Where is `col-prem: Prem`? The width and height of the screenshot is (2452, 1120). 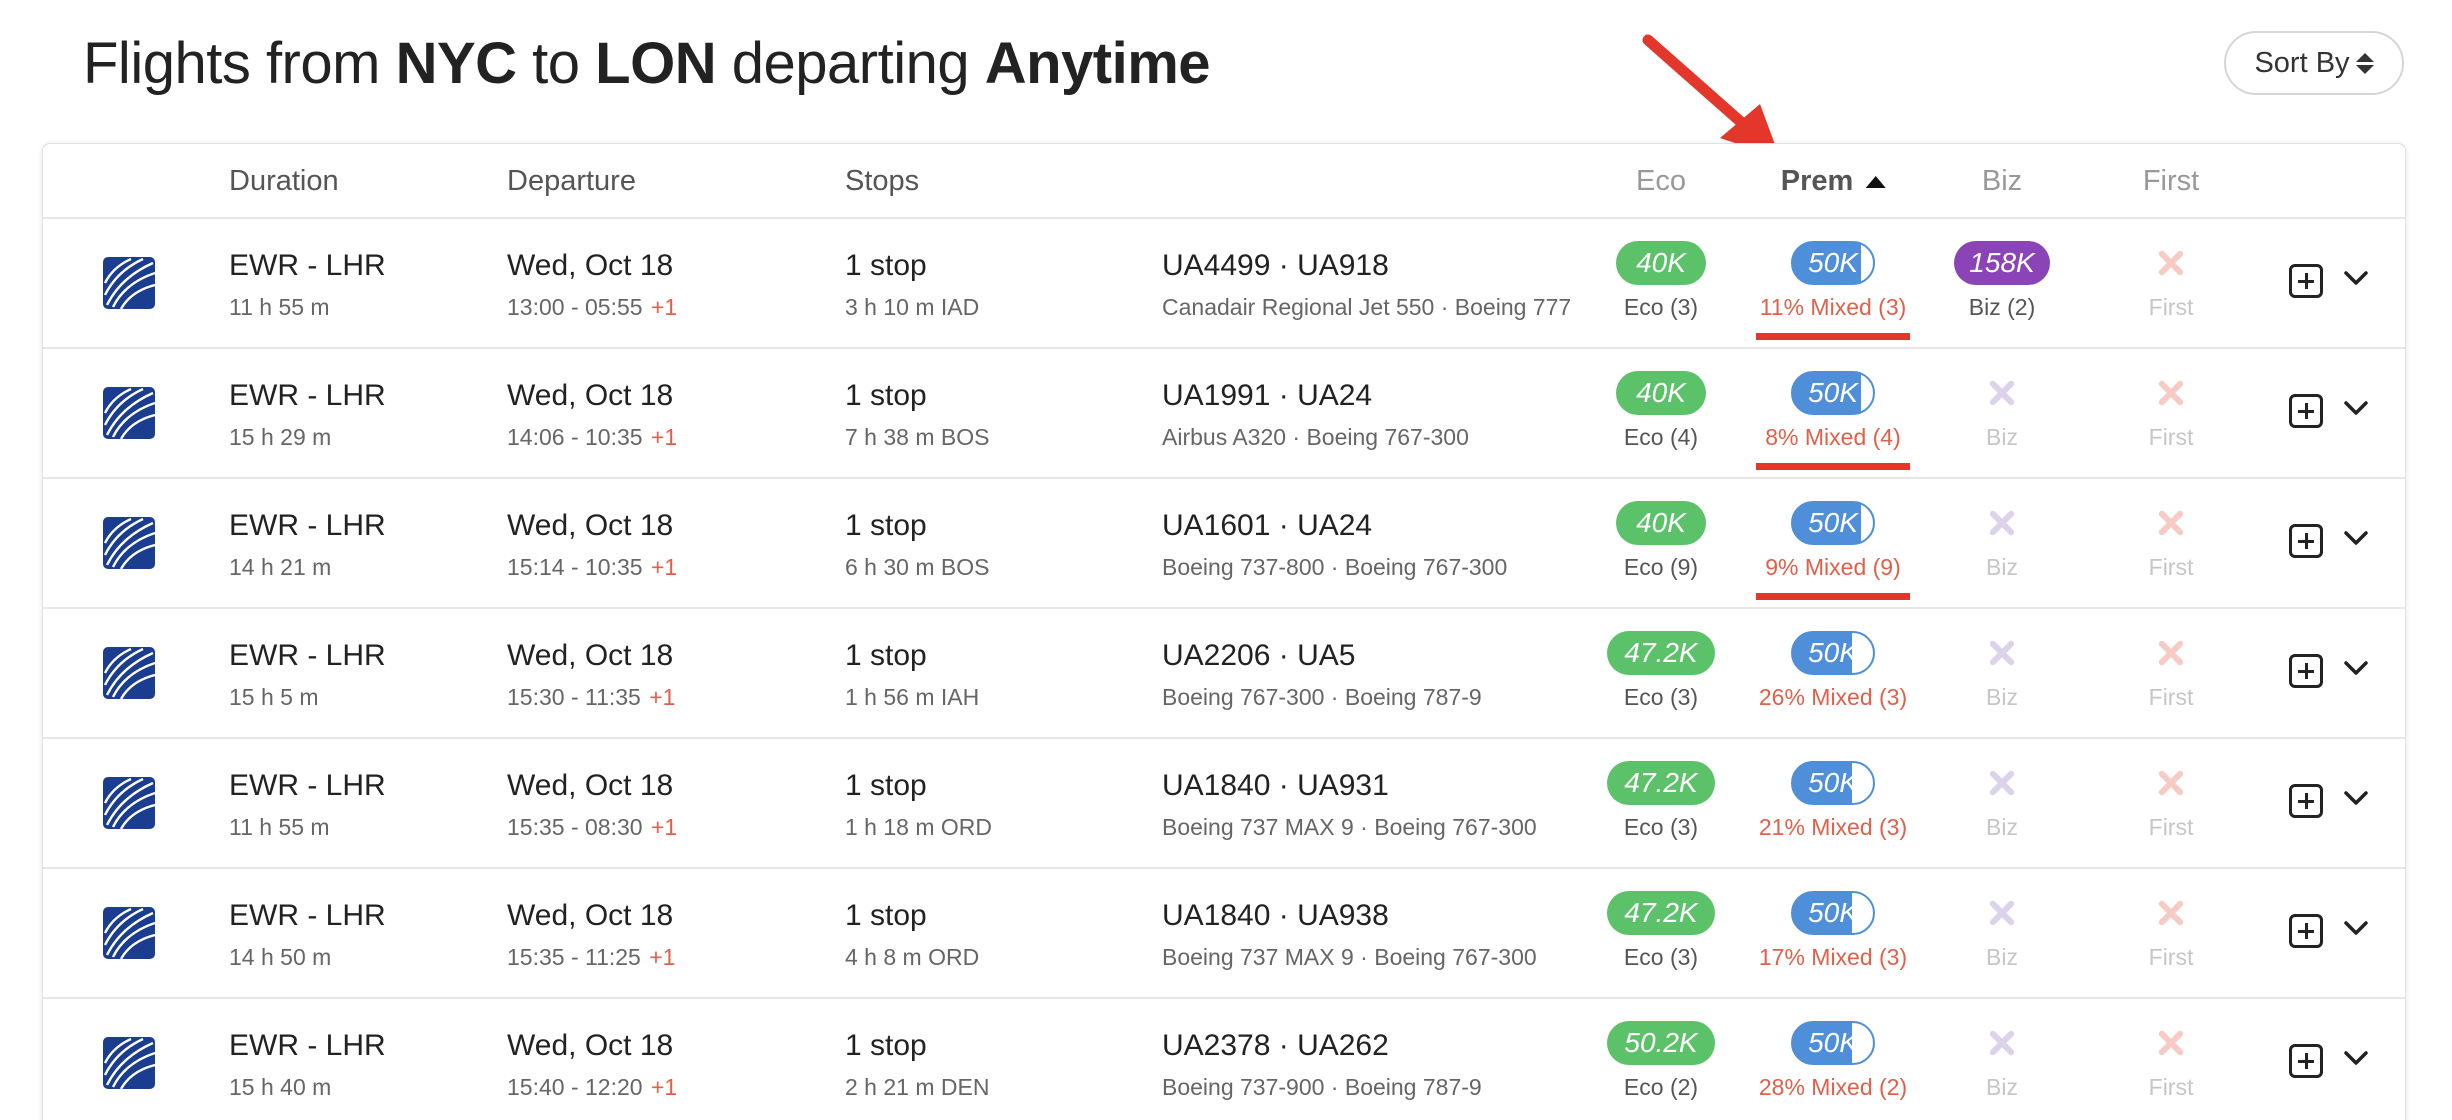
col-prem: Prem is located at coordinates (1833, 181).